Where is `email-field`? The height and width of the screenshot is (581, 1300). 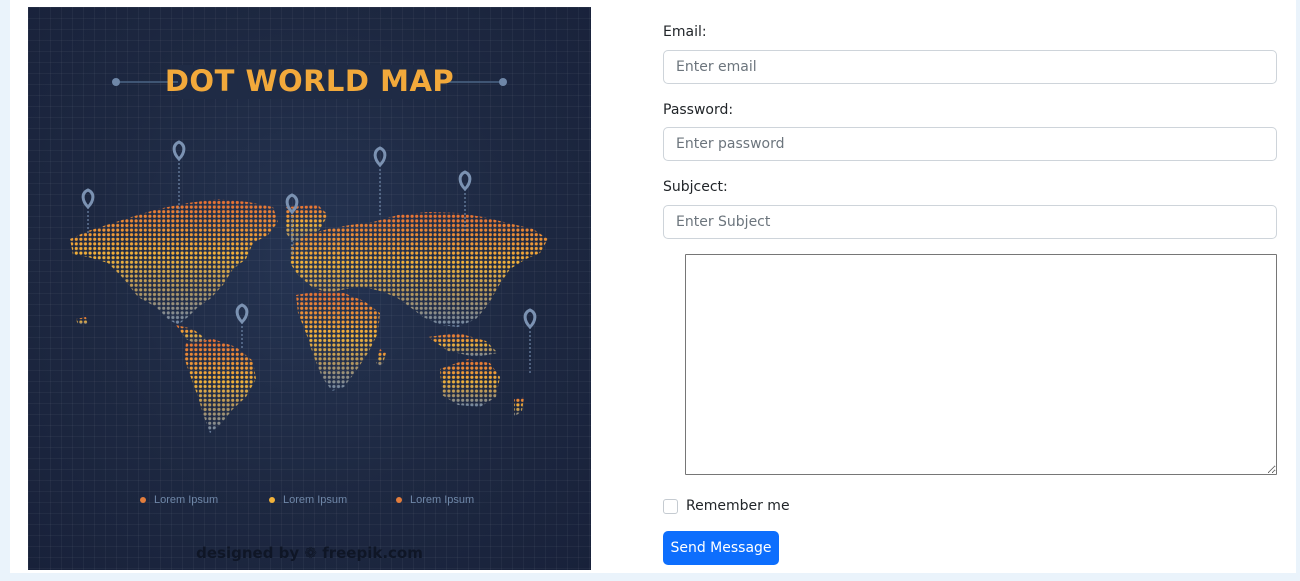 email-field is located at coordinates (970, 67).